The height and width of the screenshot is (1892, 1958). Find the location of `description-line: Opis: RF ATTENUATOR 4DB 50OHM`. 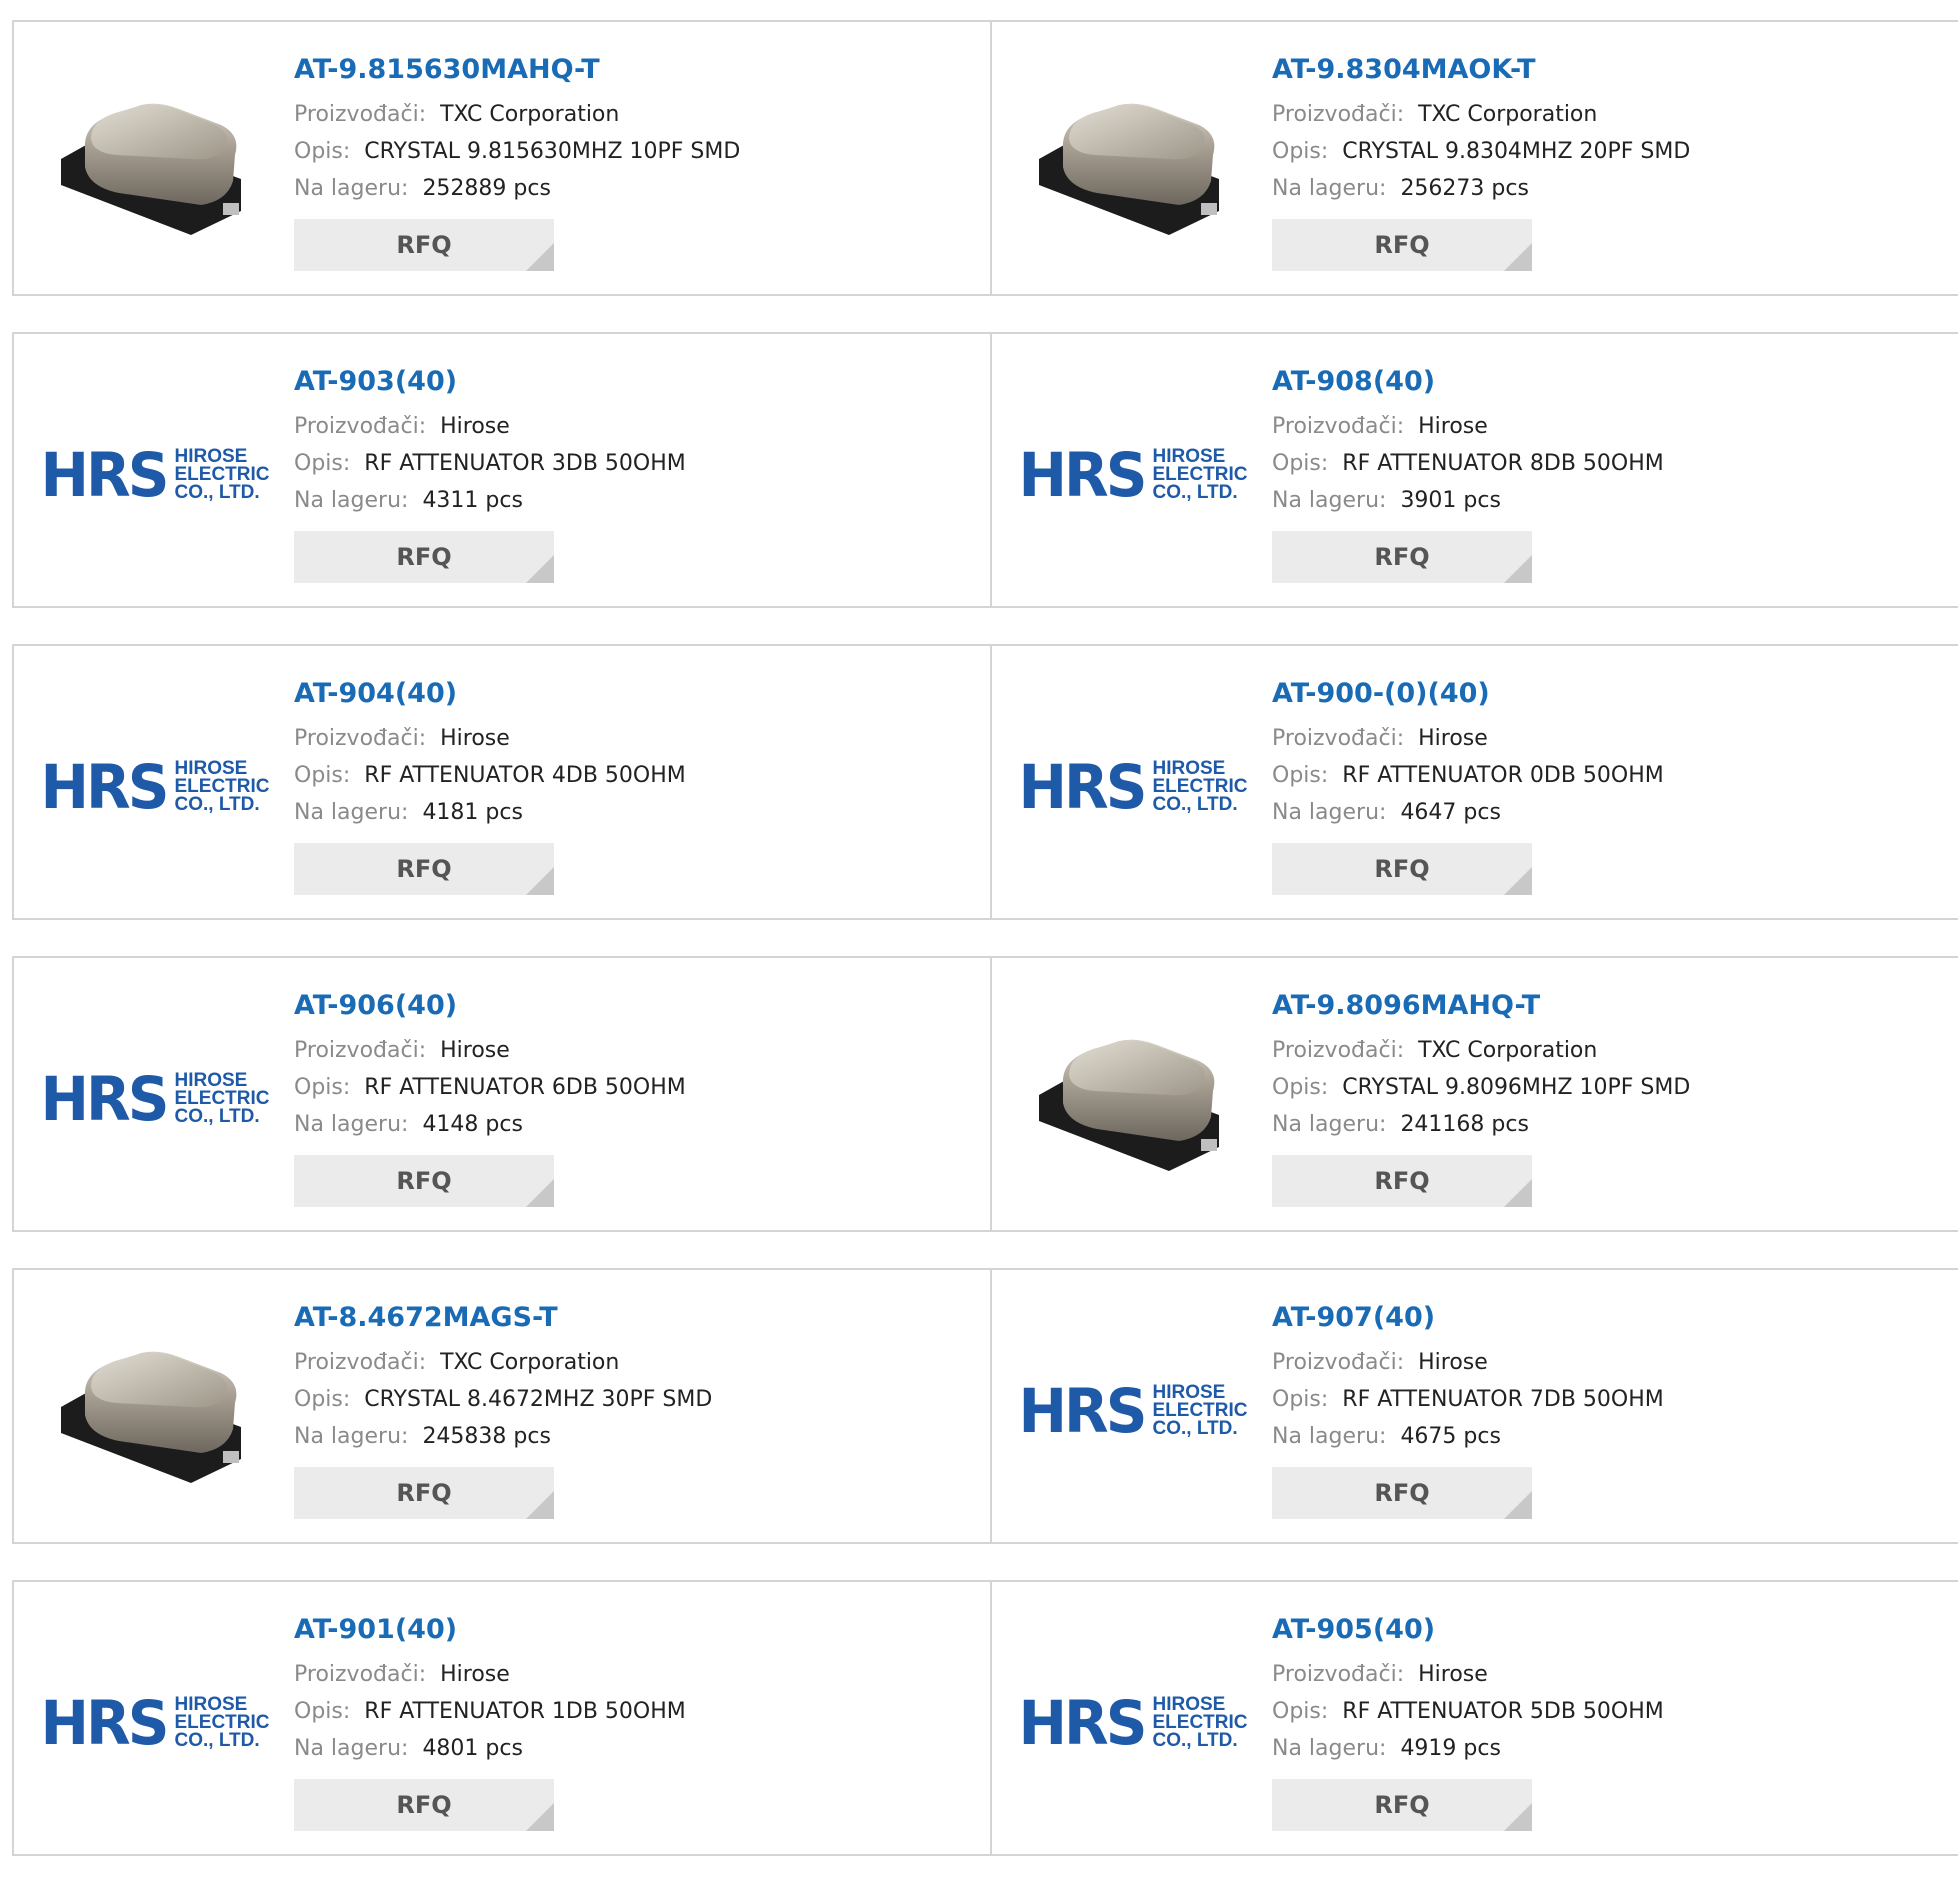

description-line: Opis: RF ATTENUATOR 4DB 50OHM is located at coordinates (637, 775).